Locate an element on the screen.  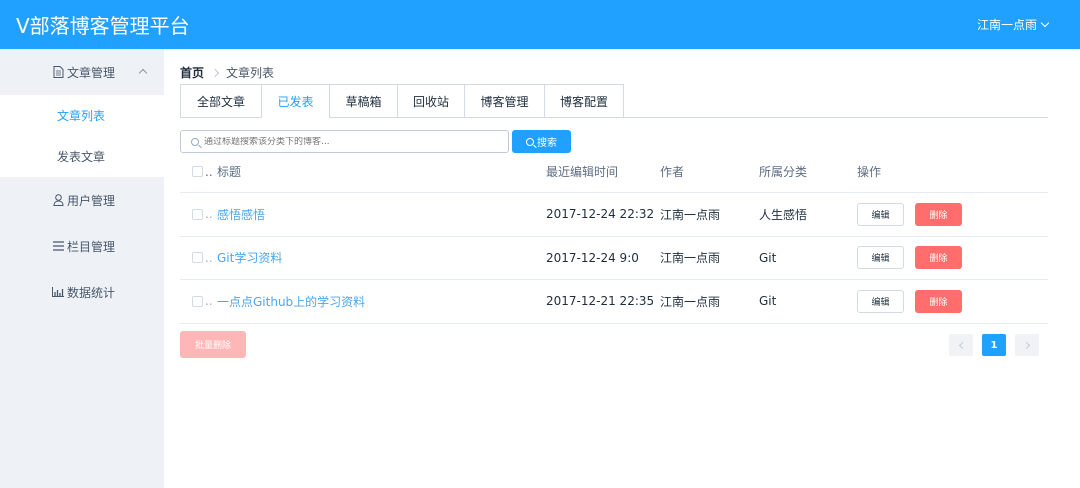
pagination: 1 is located at coordinates (994, 345).